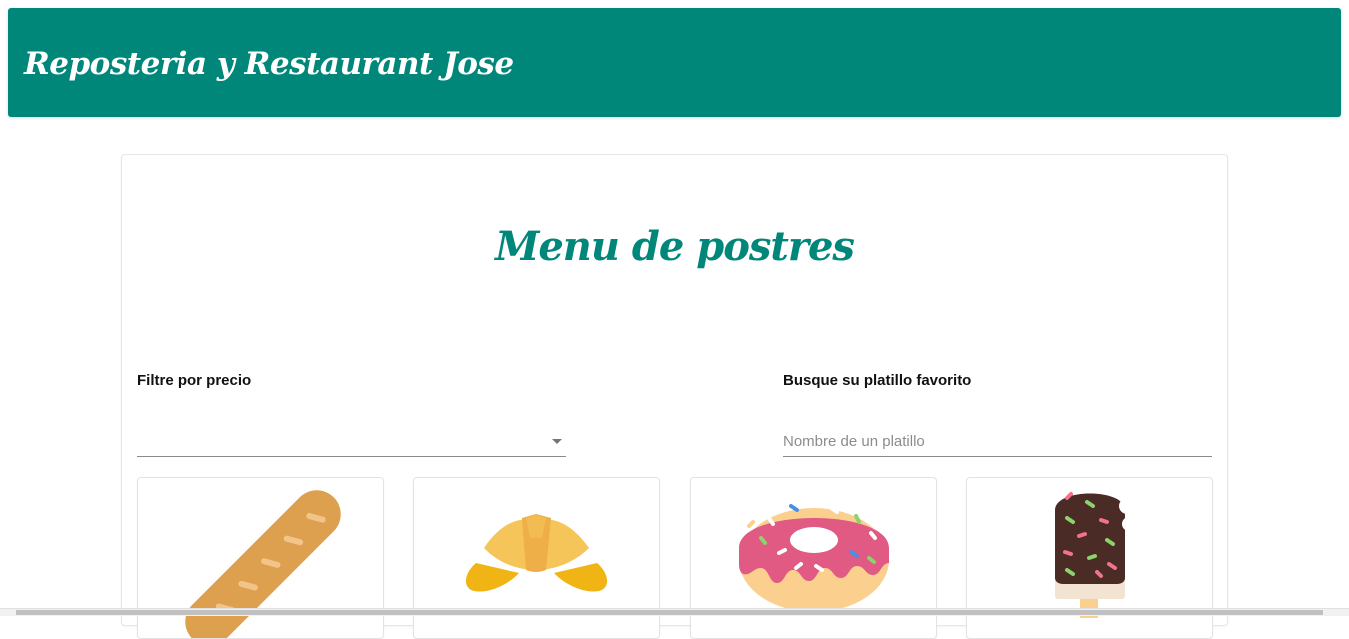 Image resolution: width=1349 pixels, height=639 pixels. What do you see at coordinates (669, 612) in the screenshot?
I see `scrollbar-thumb` at bounding box center [669, 612].